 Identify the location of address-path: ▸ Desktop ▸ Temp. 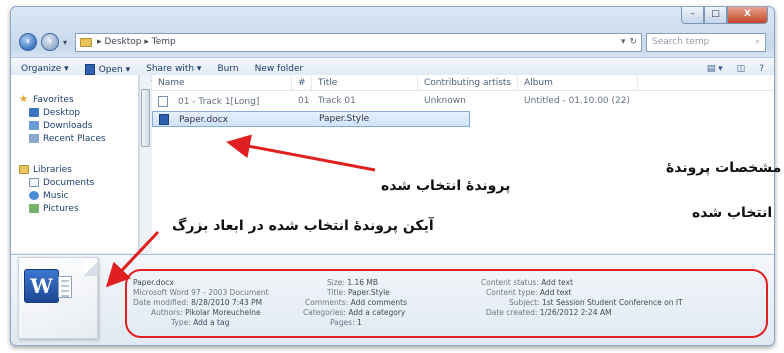
(136, 42).